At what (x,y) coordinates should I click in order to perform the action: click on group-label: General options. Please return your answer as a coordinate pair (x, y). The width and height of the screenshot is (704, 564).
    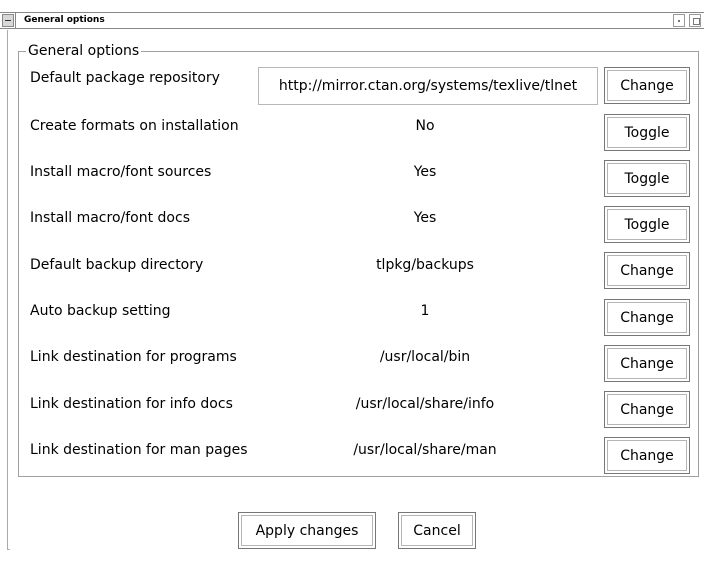
    Looking at the image, I should click on (84, 51).